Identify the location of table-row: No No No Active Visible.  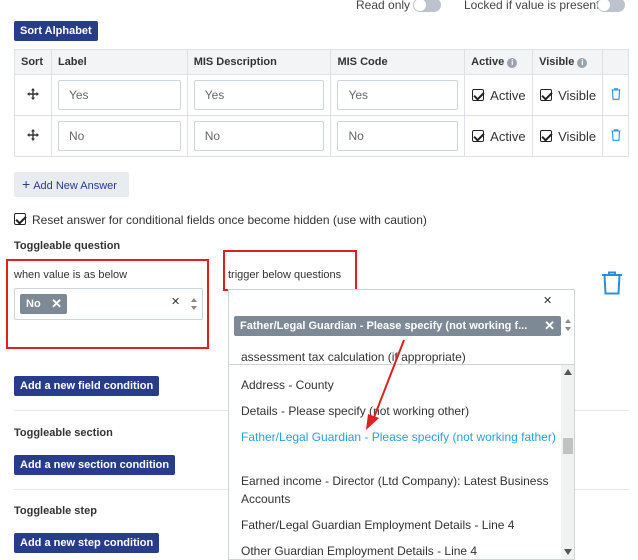
(321, 136).